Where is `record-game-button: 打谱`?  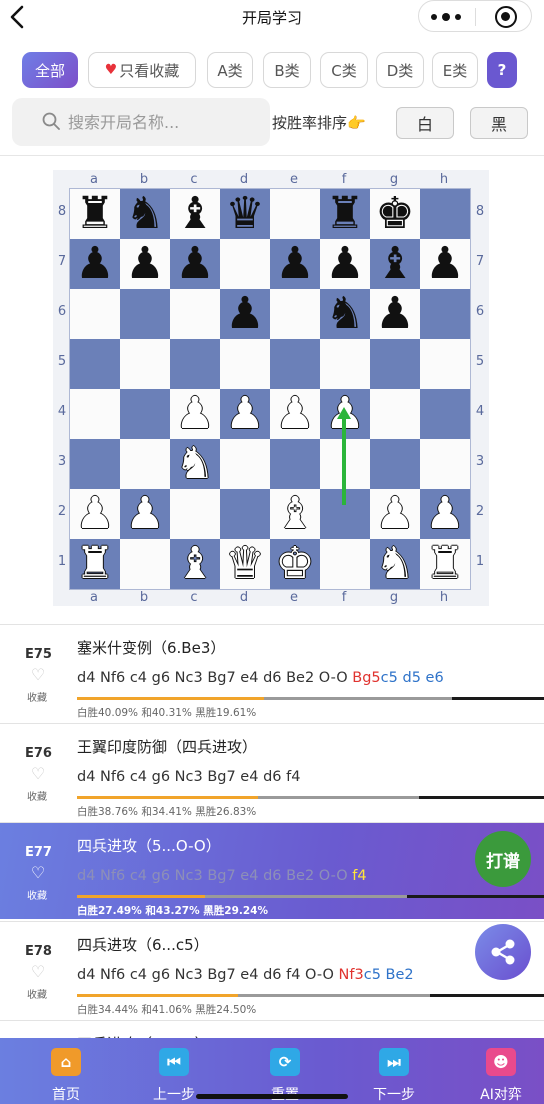 record-game-button: 打谱 is located at coordinates (503, 859).